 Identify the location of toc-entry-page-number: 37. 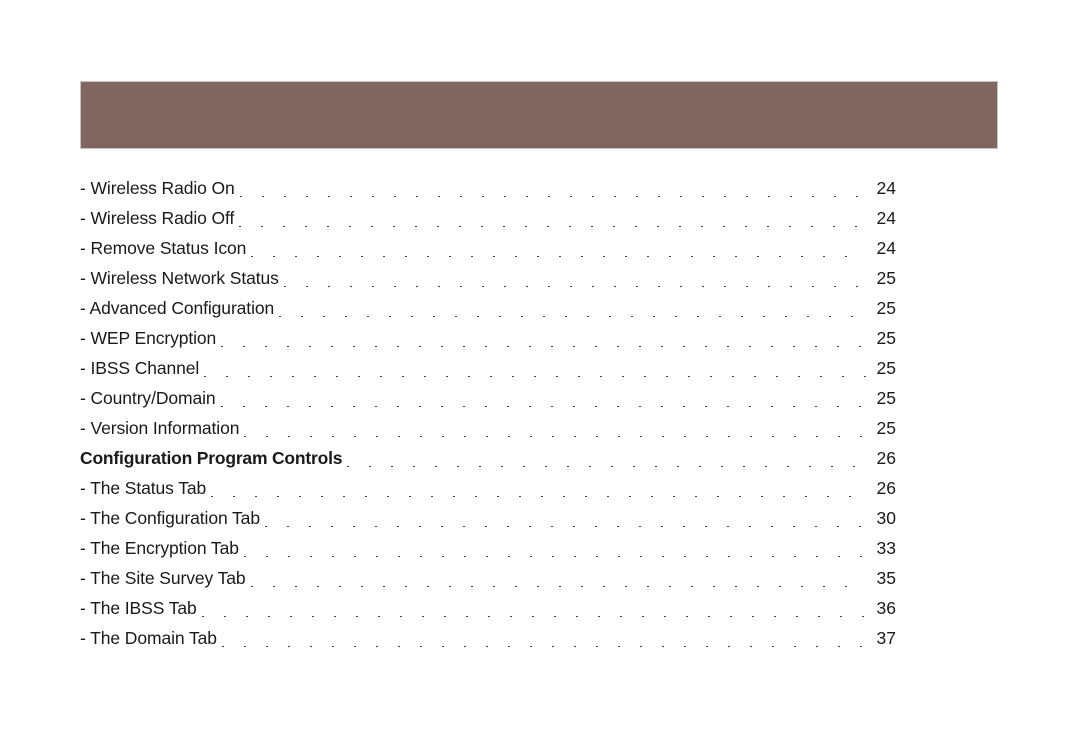
(886, 638).